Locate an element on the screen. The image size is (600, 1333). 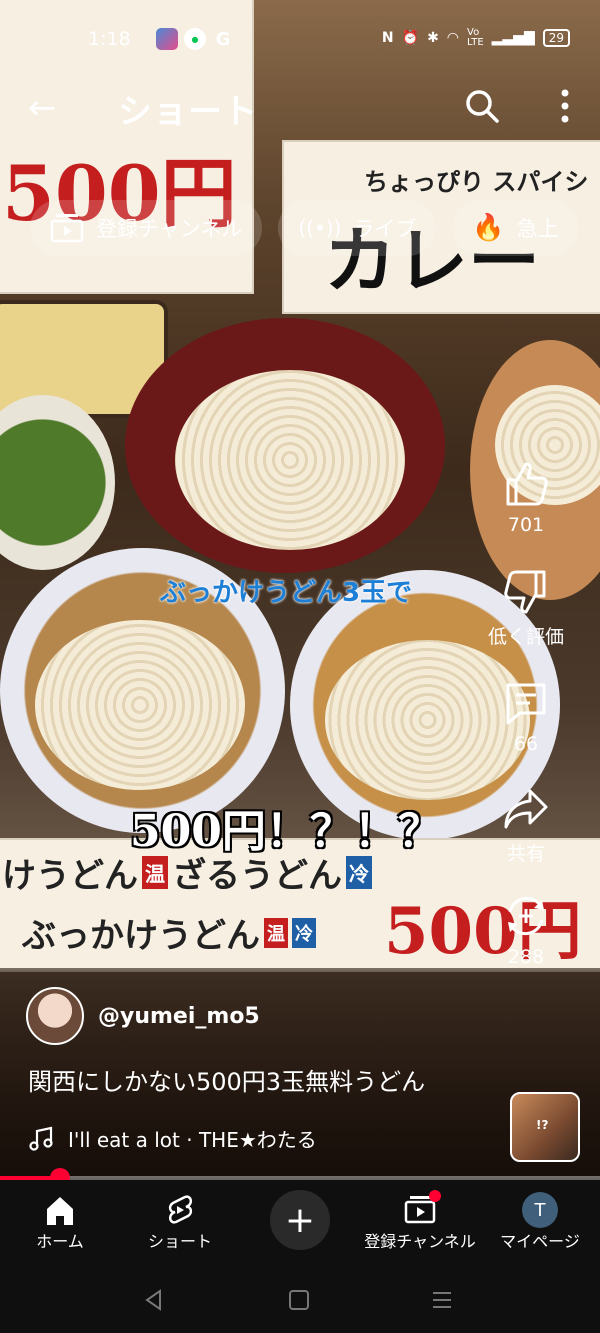
chip-live: ((•)) ライブ is located at coordinates (357, 228).